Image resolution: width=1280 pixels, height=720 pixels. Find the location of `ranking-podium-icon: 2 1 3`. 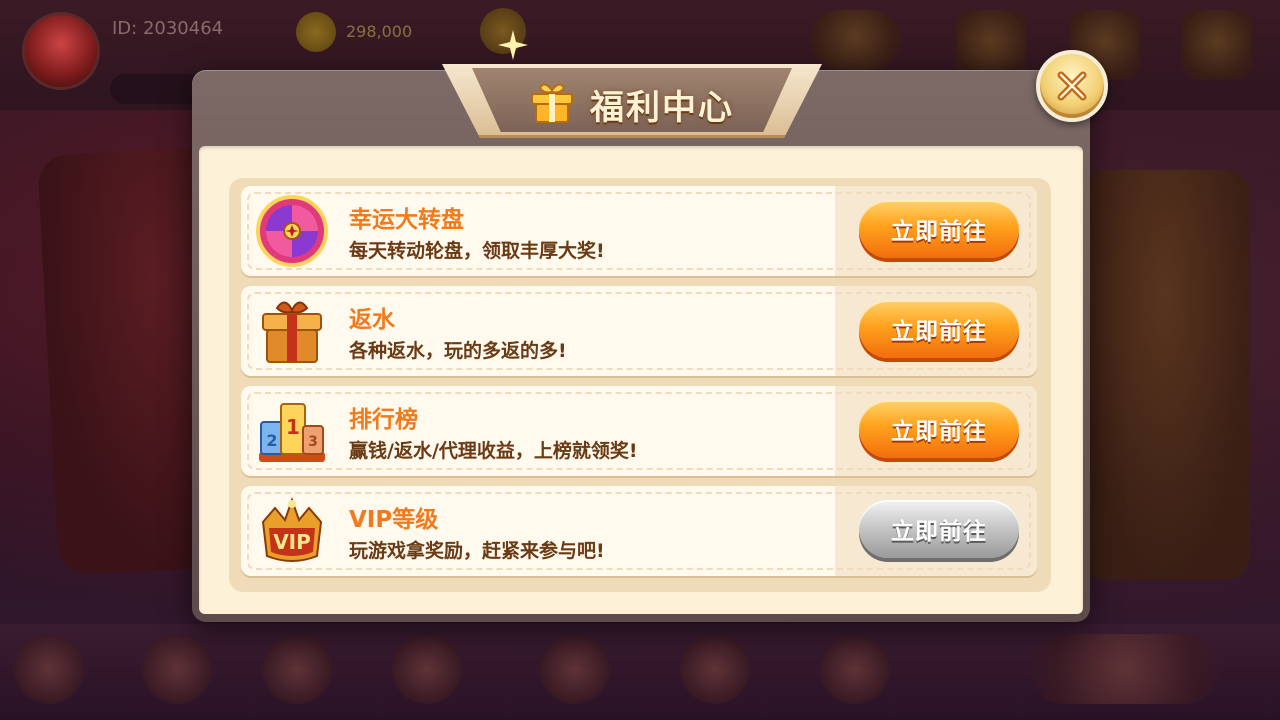

ranking-podium-icon: 2 1 3 is located at coordinates (292, 432).